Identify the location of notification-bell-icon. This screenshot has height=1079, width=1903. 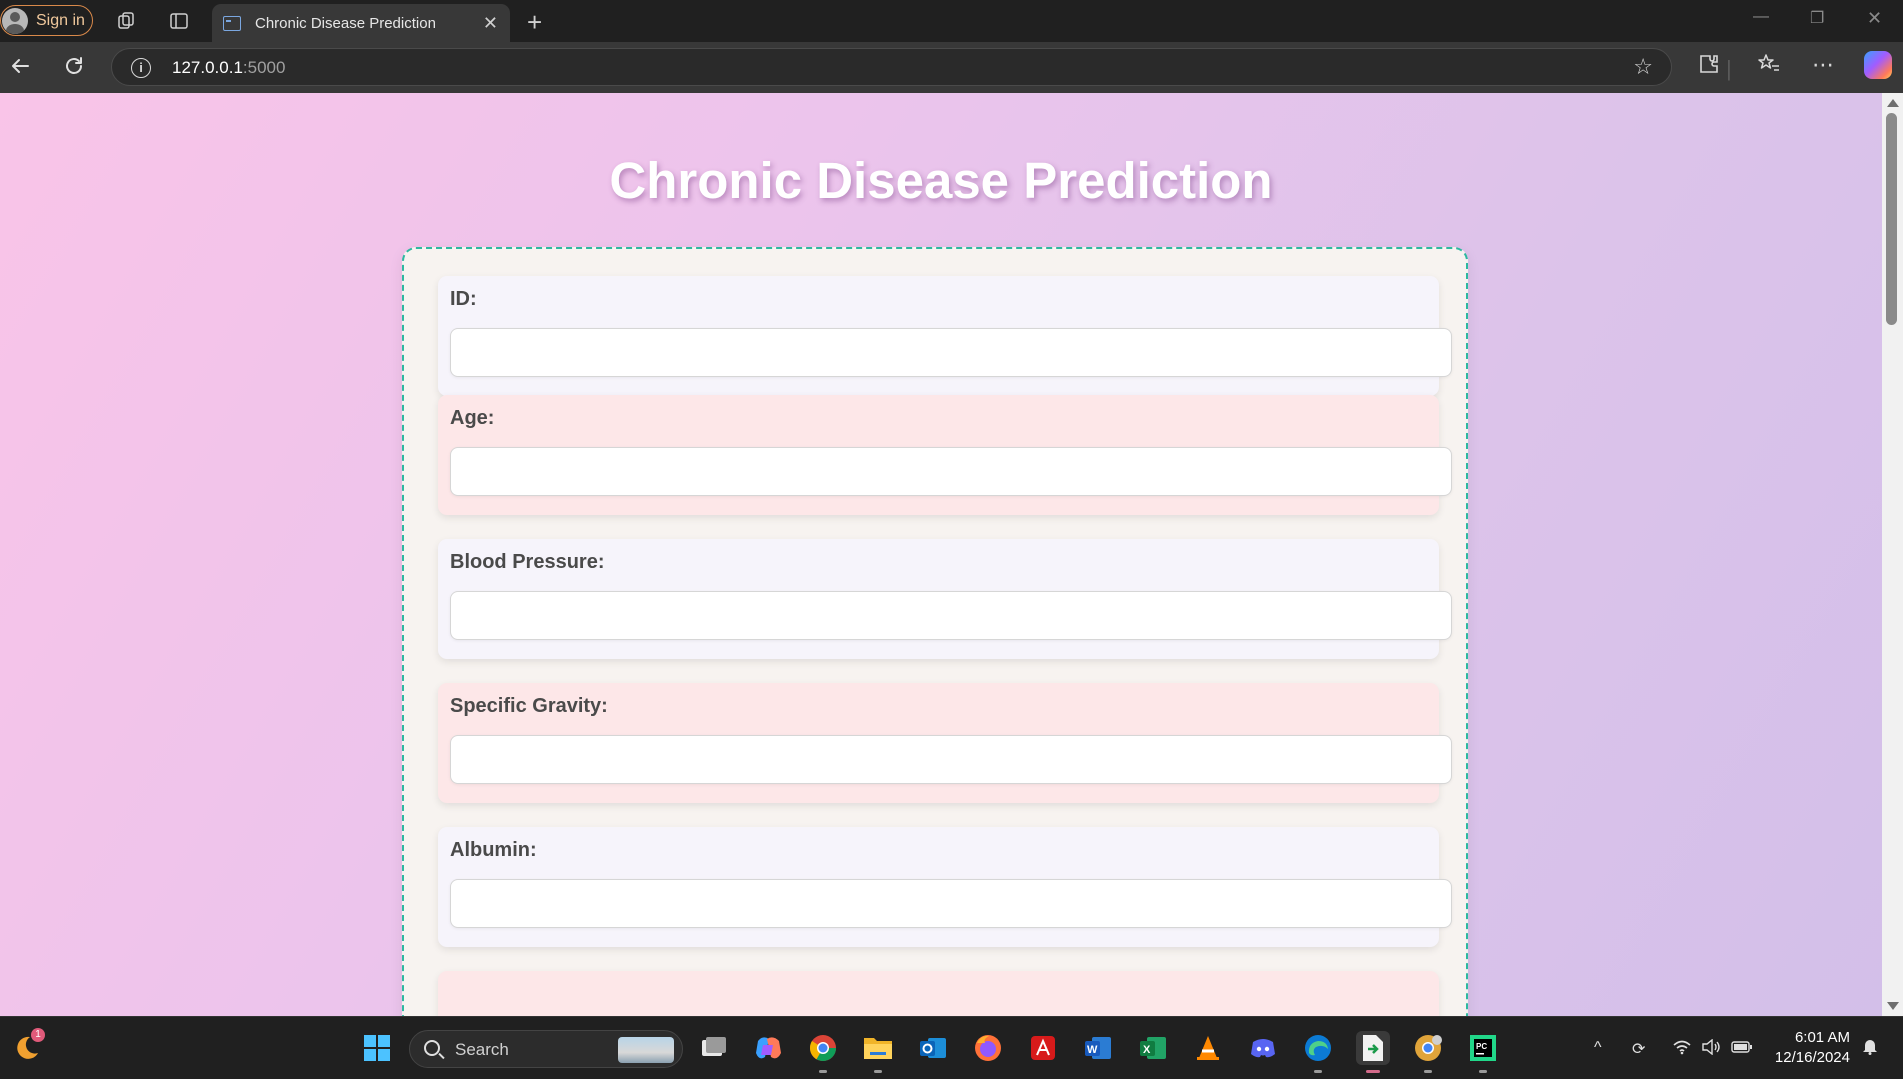
(1870, 1048).